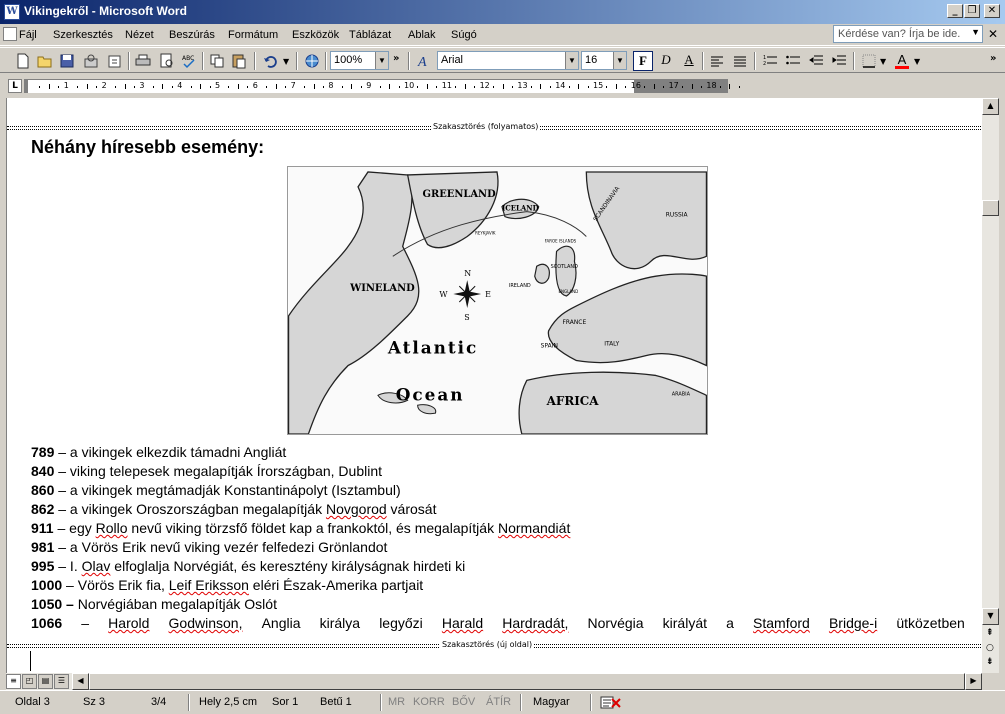 This screenshot has height=714, width=1005. What do you see at coordinates (12, 12) in the screenshot?
I see `word-icon: W` at bounding box center [12, 12].